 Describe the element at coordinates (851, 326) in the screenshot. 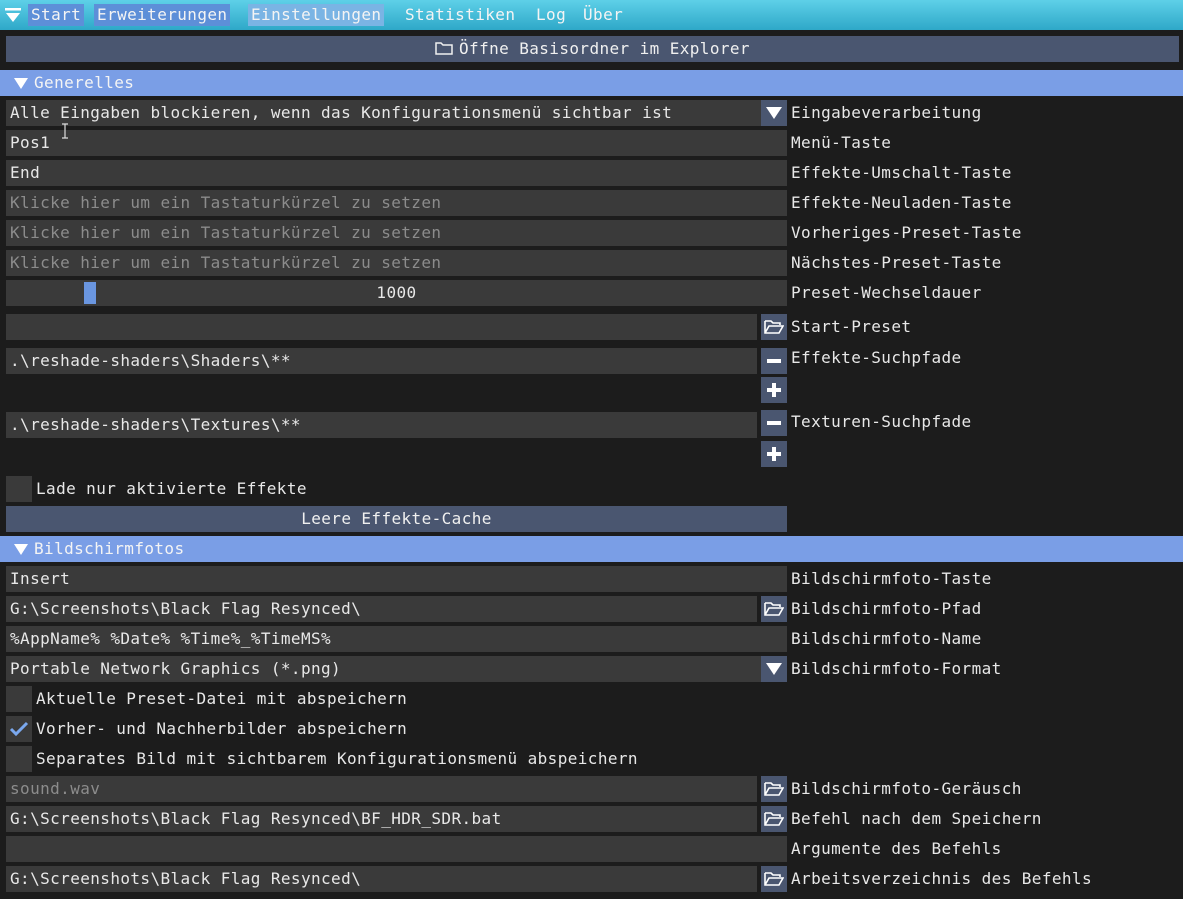

I see `start-preset-label: Start-Preset` at that location.